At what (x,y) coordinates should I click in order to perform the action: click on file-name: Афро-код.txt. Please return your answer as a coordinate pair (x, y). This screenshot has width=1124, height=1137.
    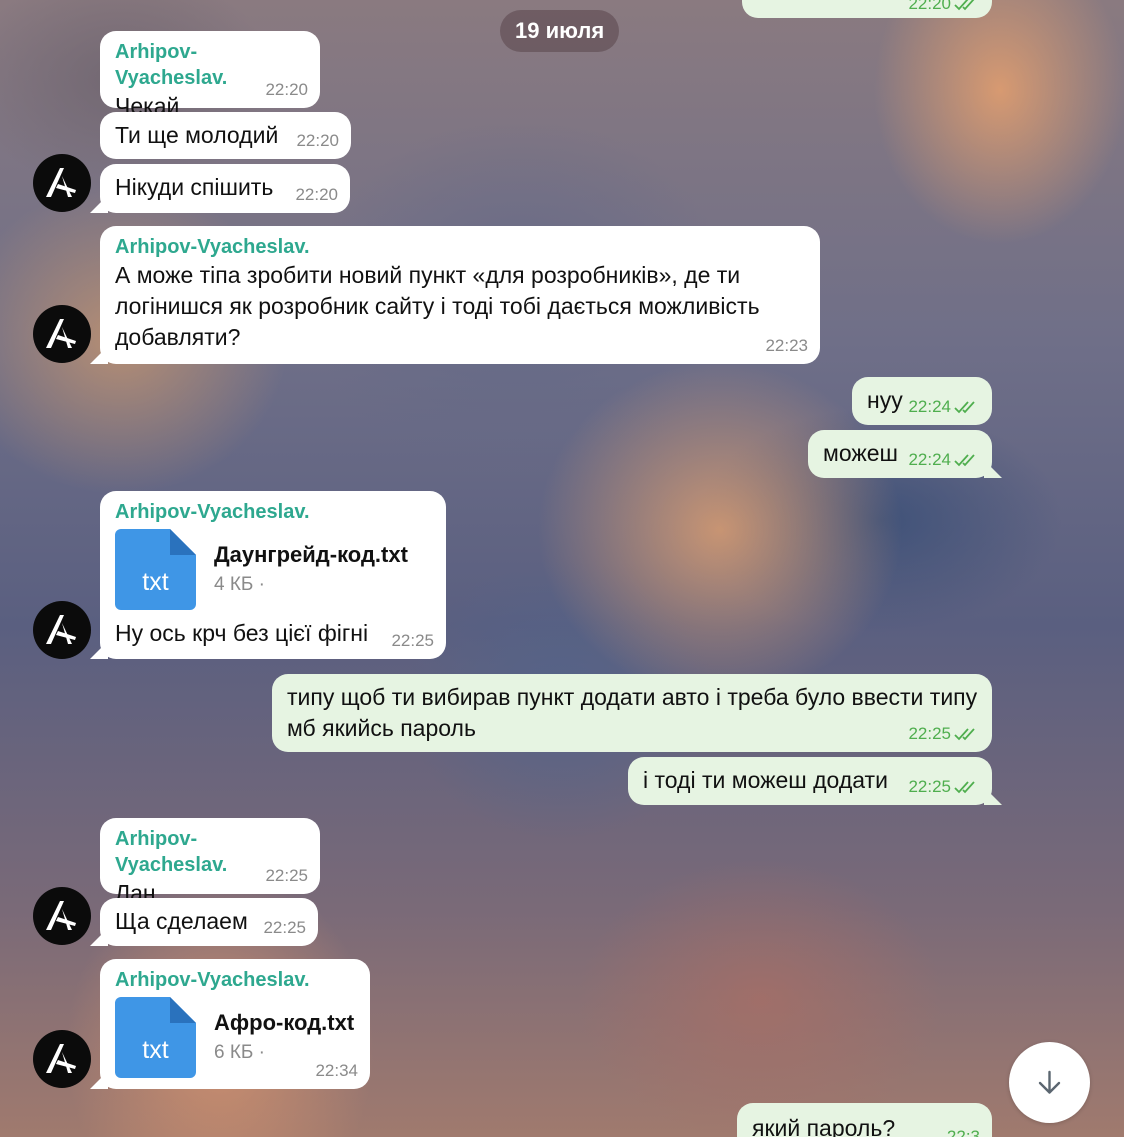
    Looking at the image, I should click on (284, 1023).